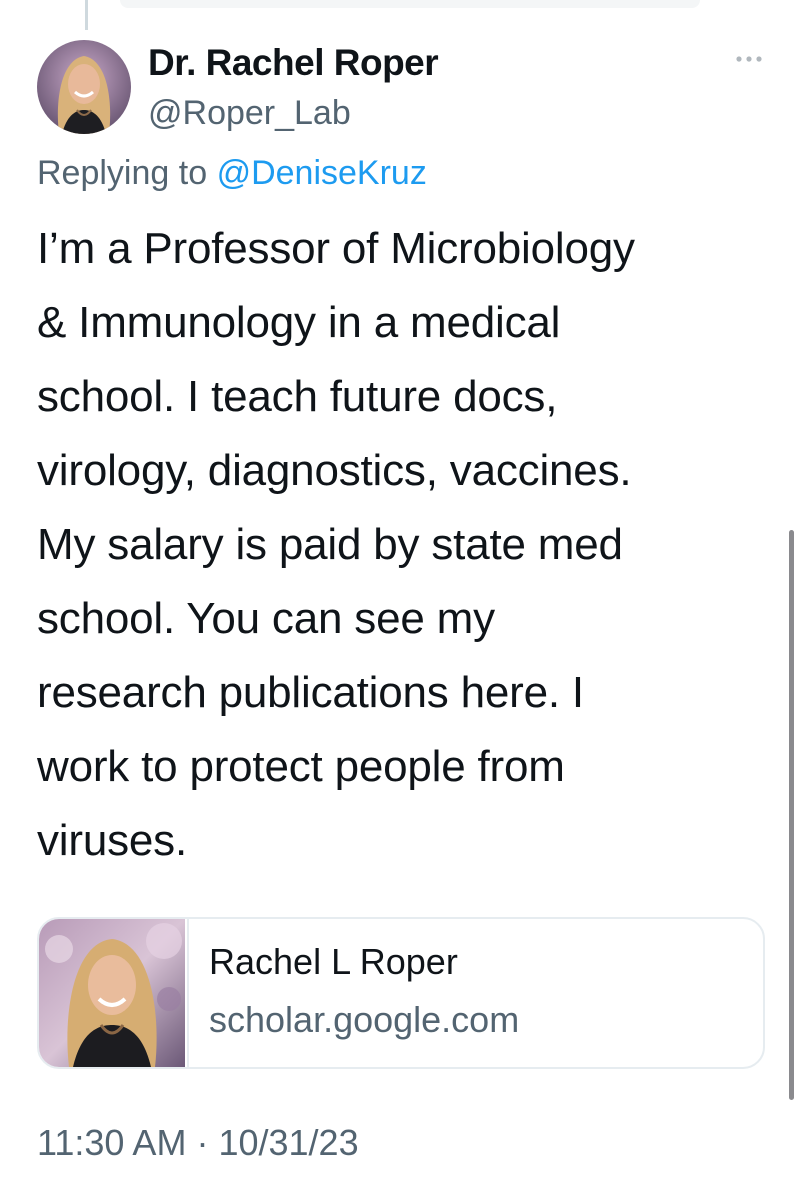 Image resolution: width=800 pixels, height=1200 pixels. I want to click on tweet-text-line: work to protect people from, so click(301, 766).